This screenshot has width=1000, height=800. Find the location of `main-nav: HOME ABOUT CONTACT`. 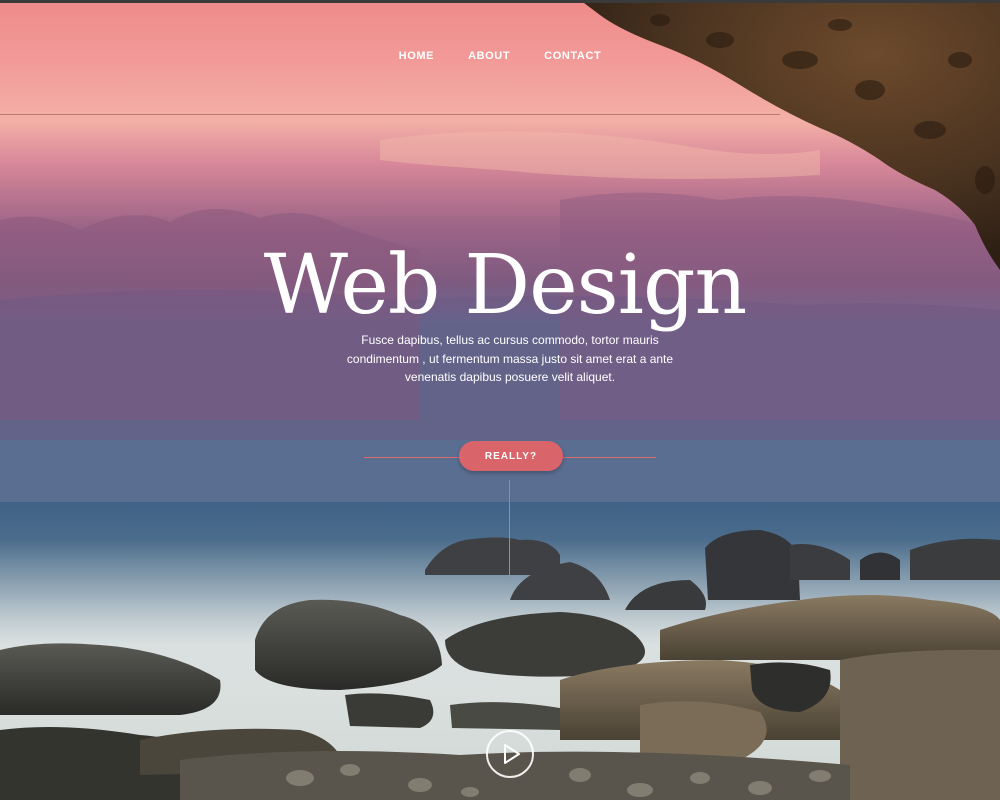

main-nav: HOME ABOUT CONTACT is located at coordinates (500, 56).